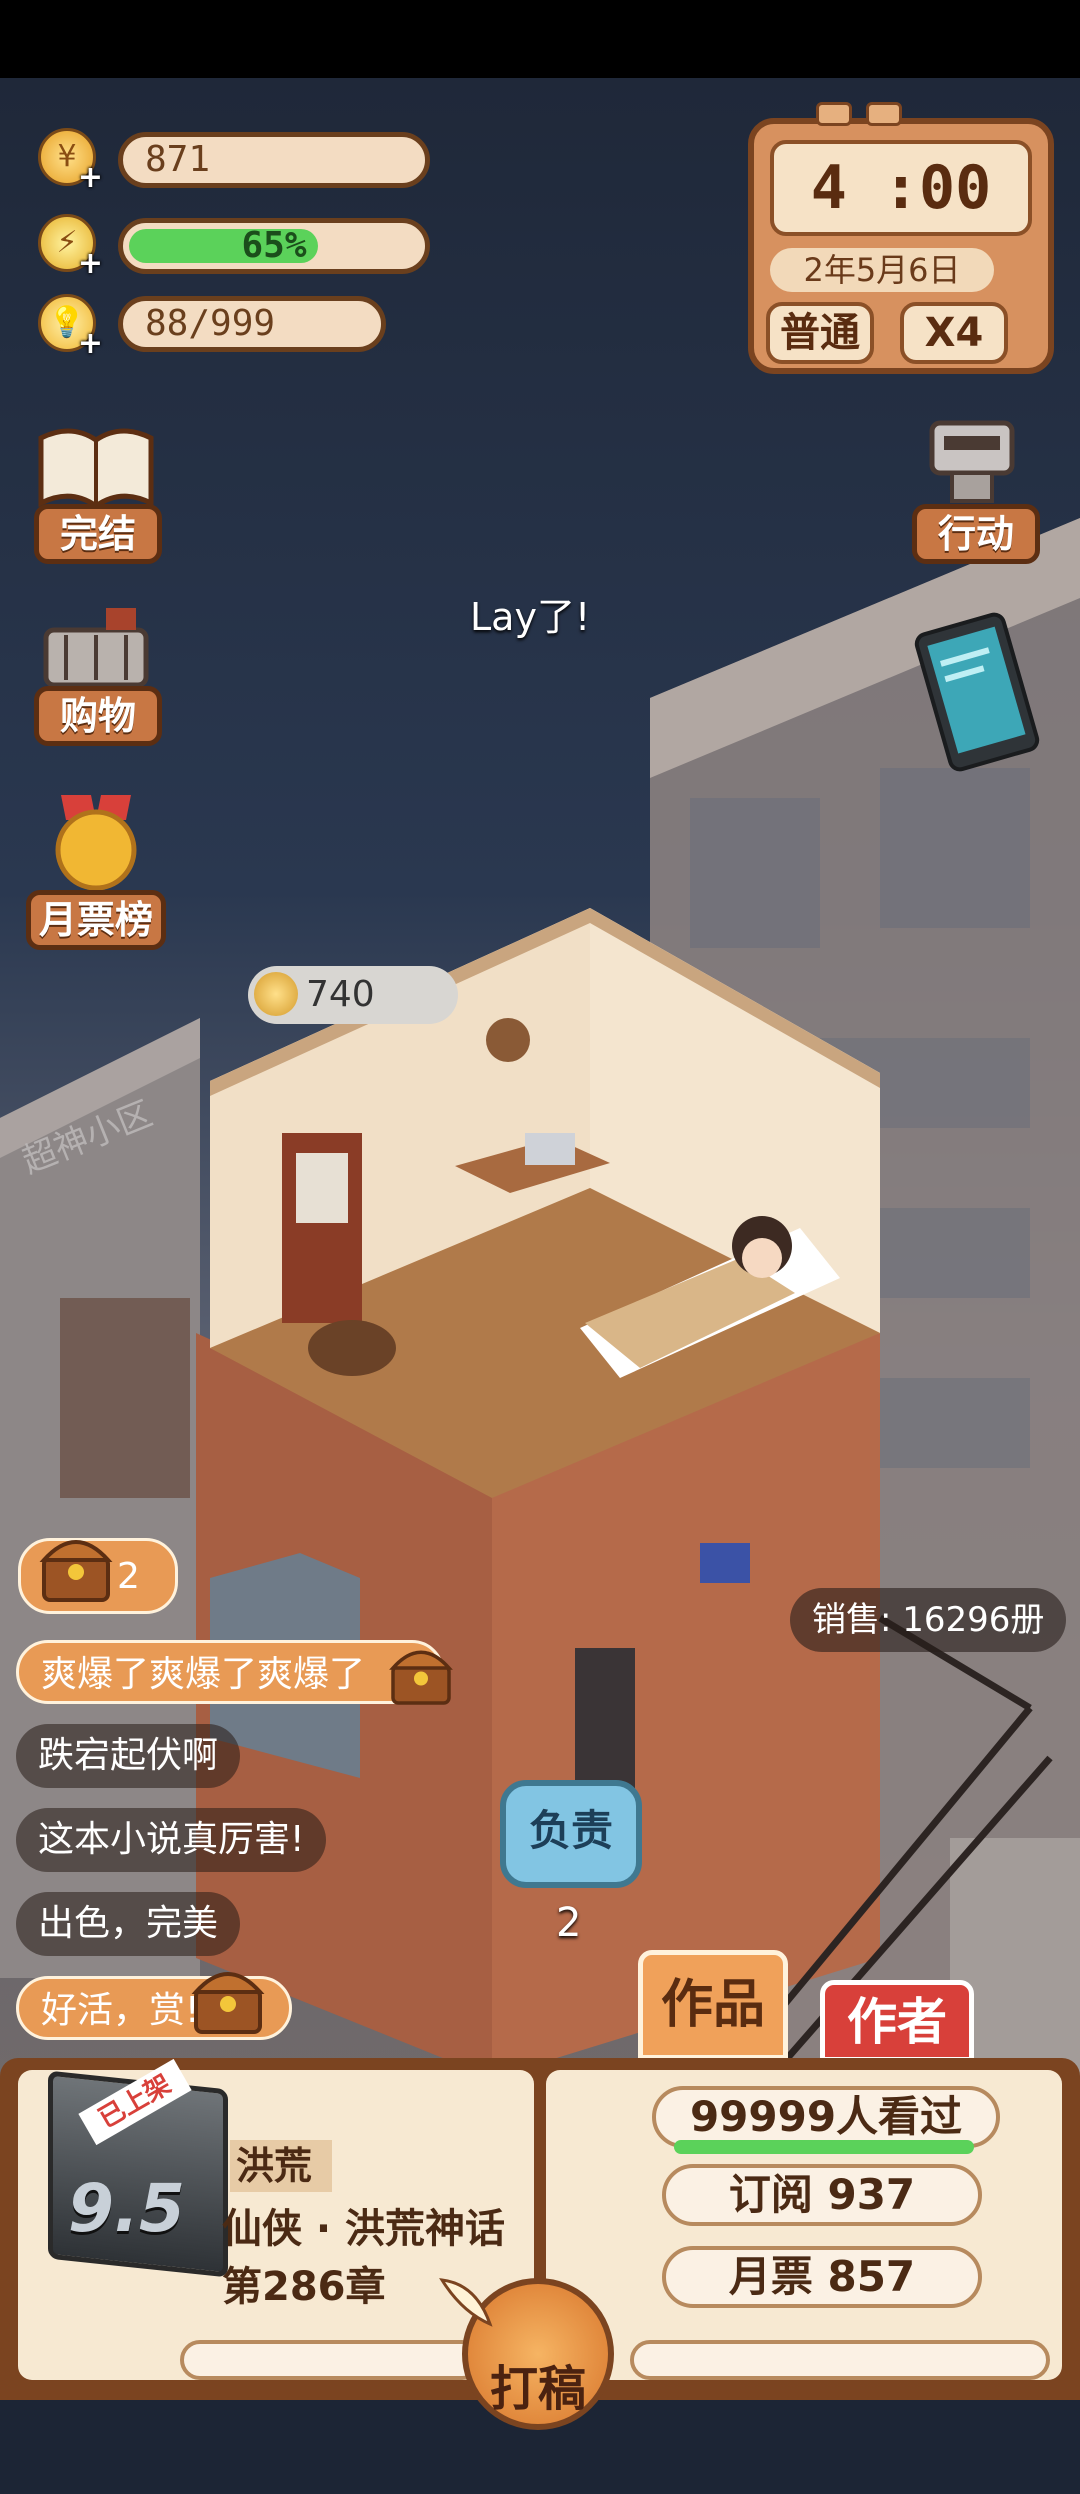 This screenshot has width=1080, height=2494. I want to click on energy-bar: 65%, so click(274, 246).